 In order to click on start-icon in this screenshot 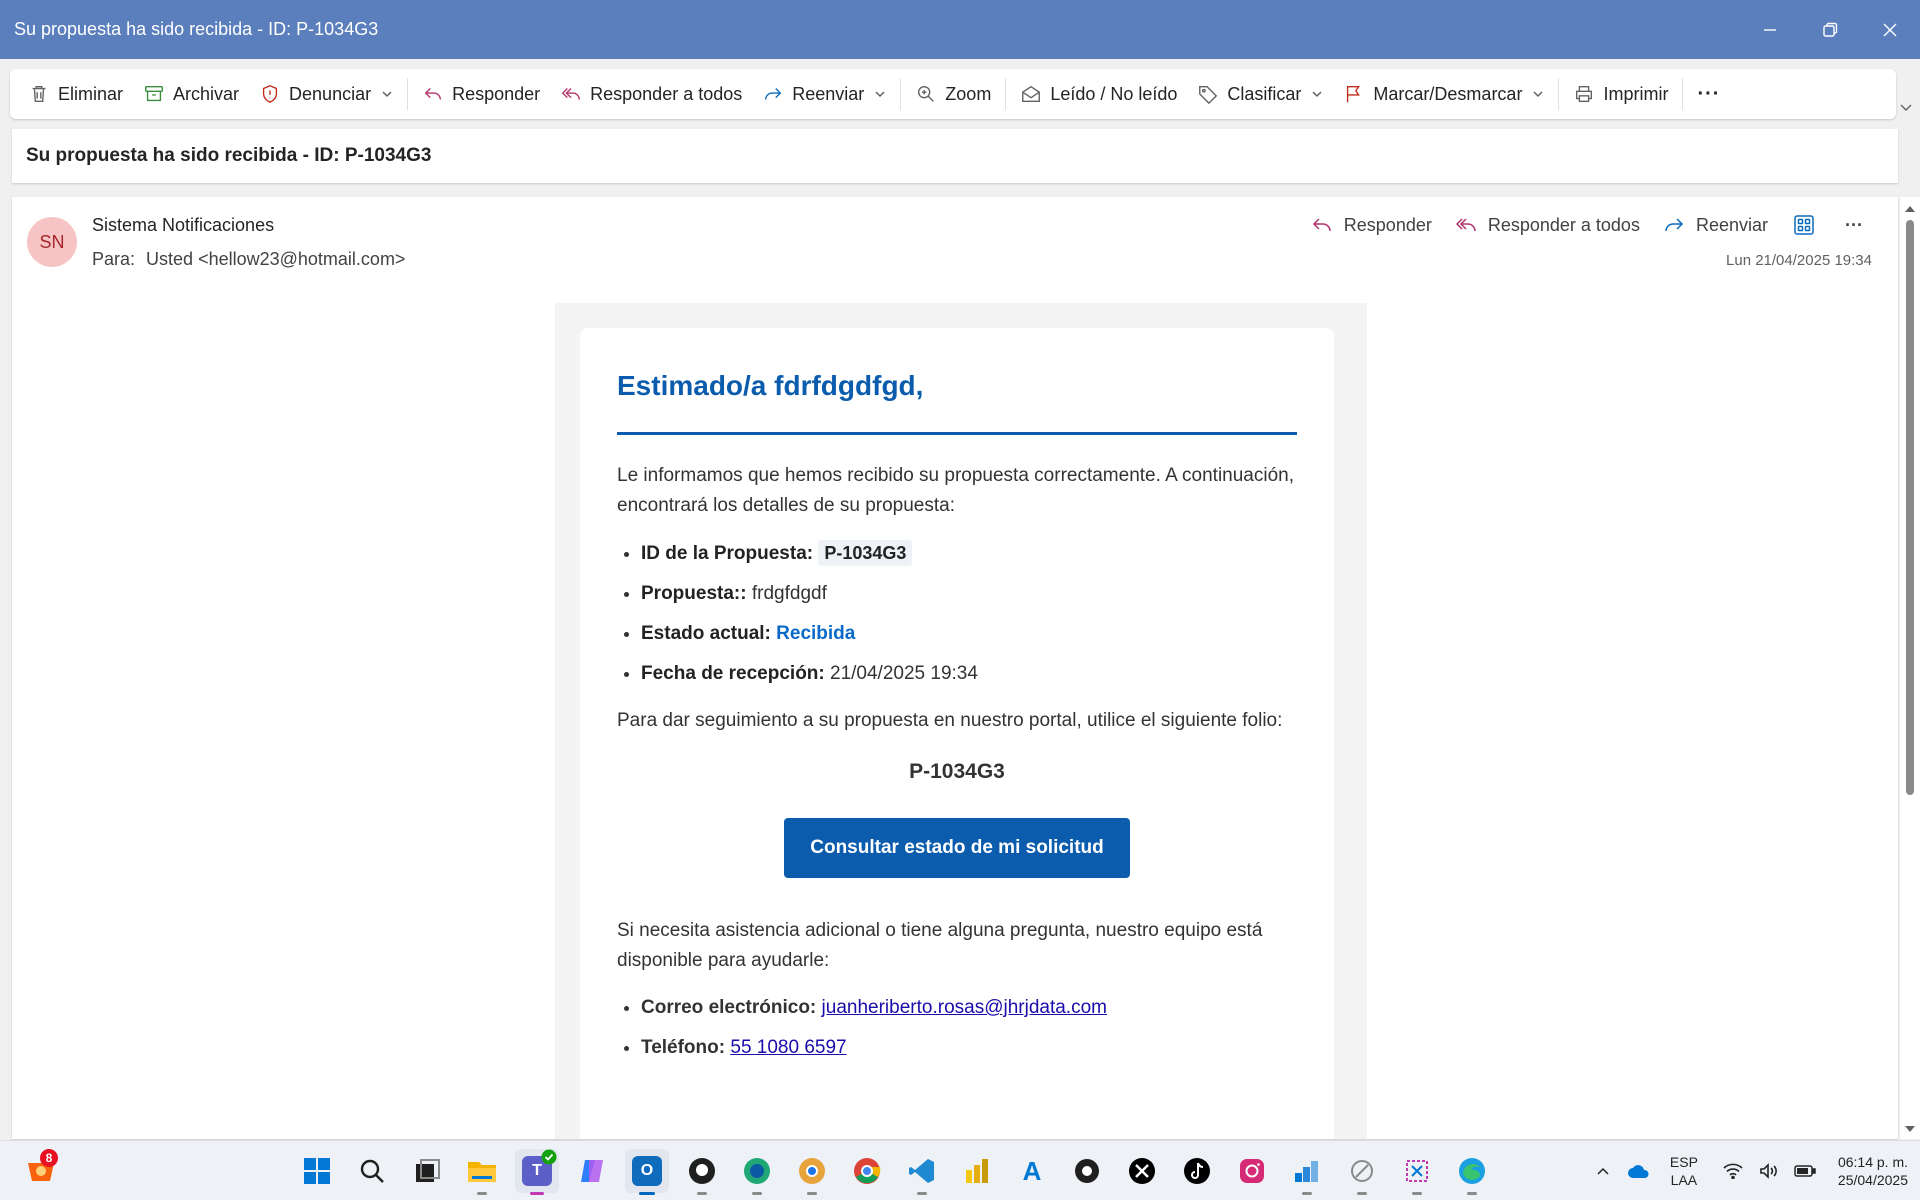, I will do `click(317, 1171)`.